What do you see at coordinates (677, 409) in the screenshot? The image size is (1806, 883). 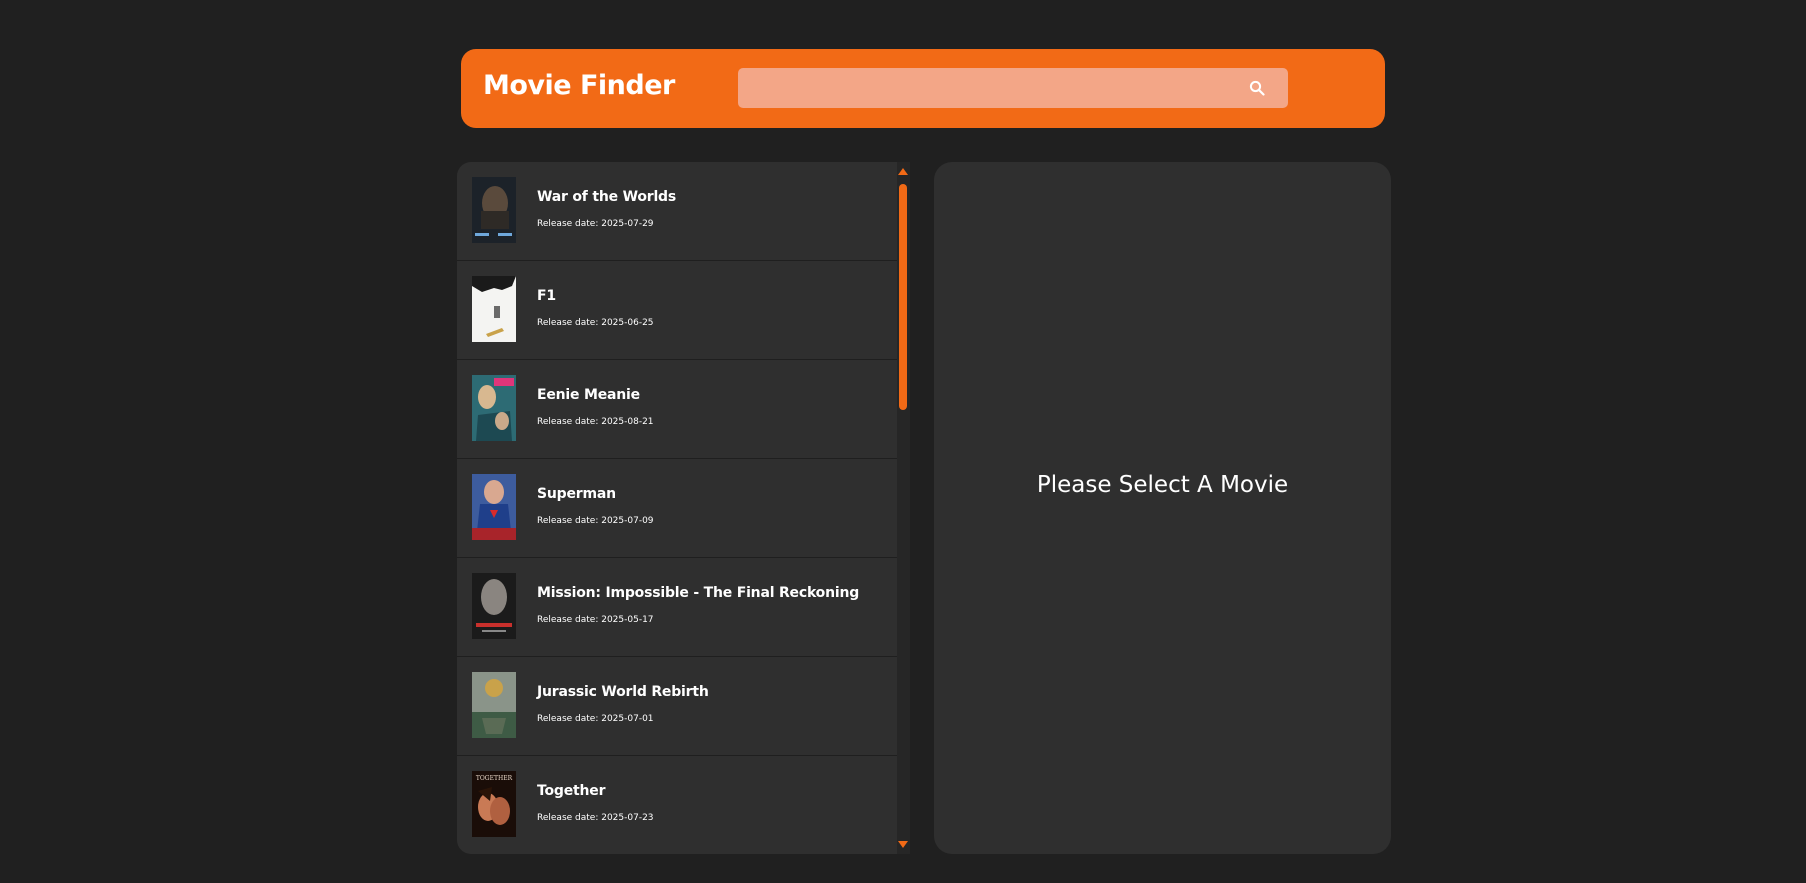 I see `movie-list-item: Eenie Meanie Release date: 2025-08-21` at bounding box center [677, 409].